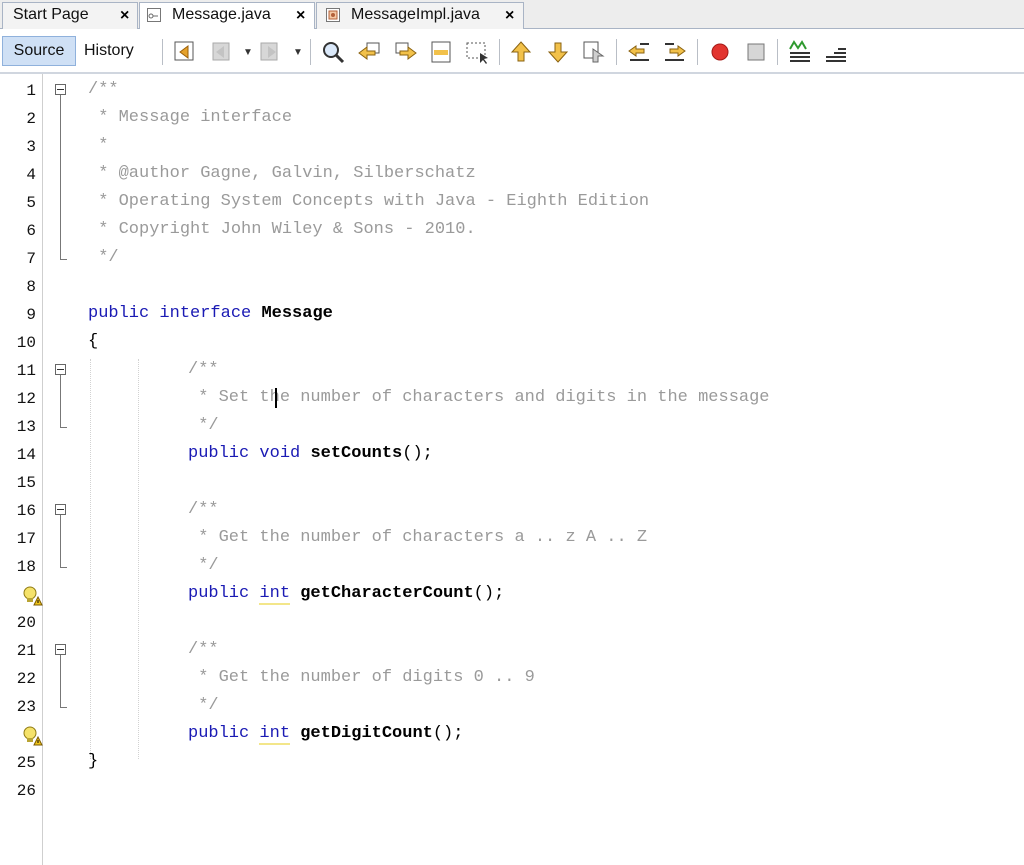 The width and height of the screenshot is (1024, 865). What do you see at coordinates (26, 679) in the screenshot?
I see `line-number: 22` at bounding box center [26, 679].